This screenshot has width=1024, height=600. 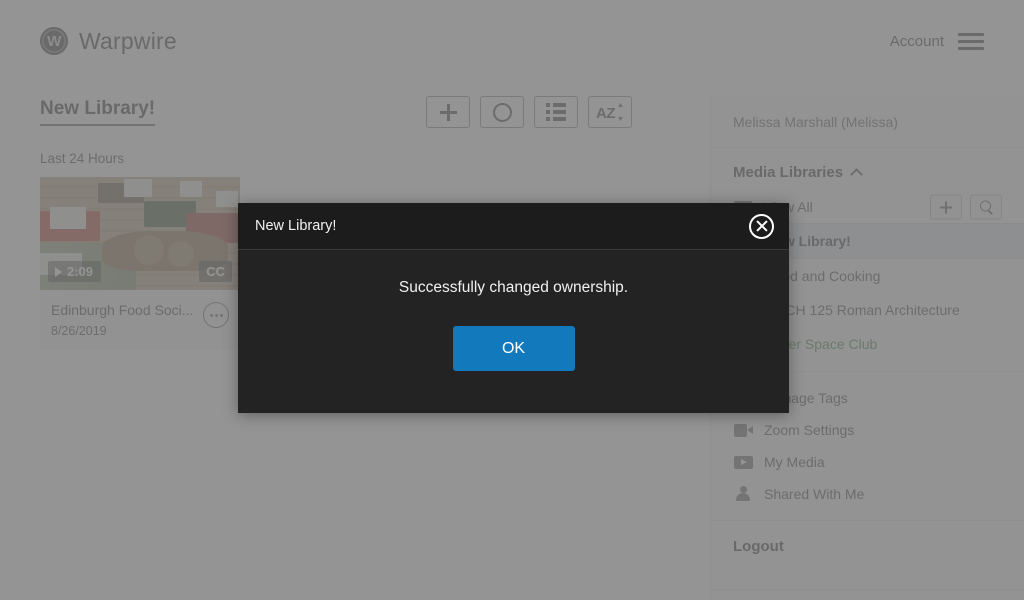 I want to click on ok-button: OK, so click(x=513, y=348).